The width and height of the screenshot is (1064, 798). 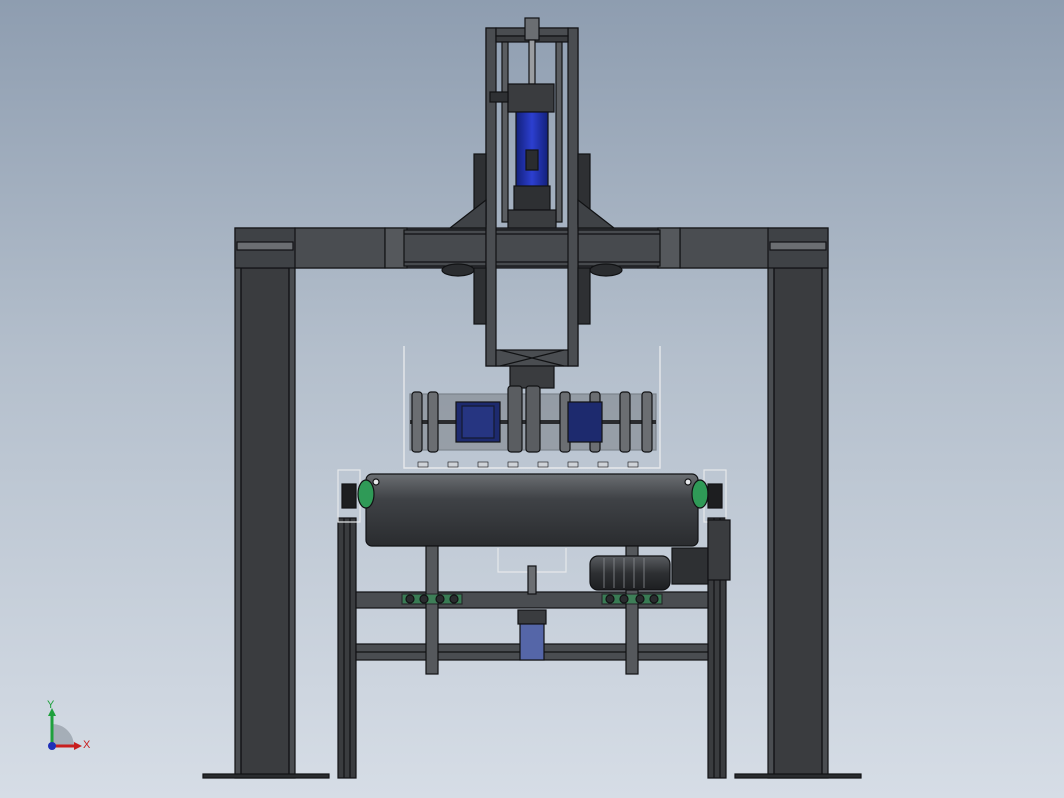 What do you see at coordinates (432, 599) in the screenshot?
I see `bearing-cluster-left` at bounding box center [432, 599].